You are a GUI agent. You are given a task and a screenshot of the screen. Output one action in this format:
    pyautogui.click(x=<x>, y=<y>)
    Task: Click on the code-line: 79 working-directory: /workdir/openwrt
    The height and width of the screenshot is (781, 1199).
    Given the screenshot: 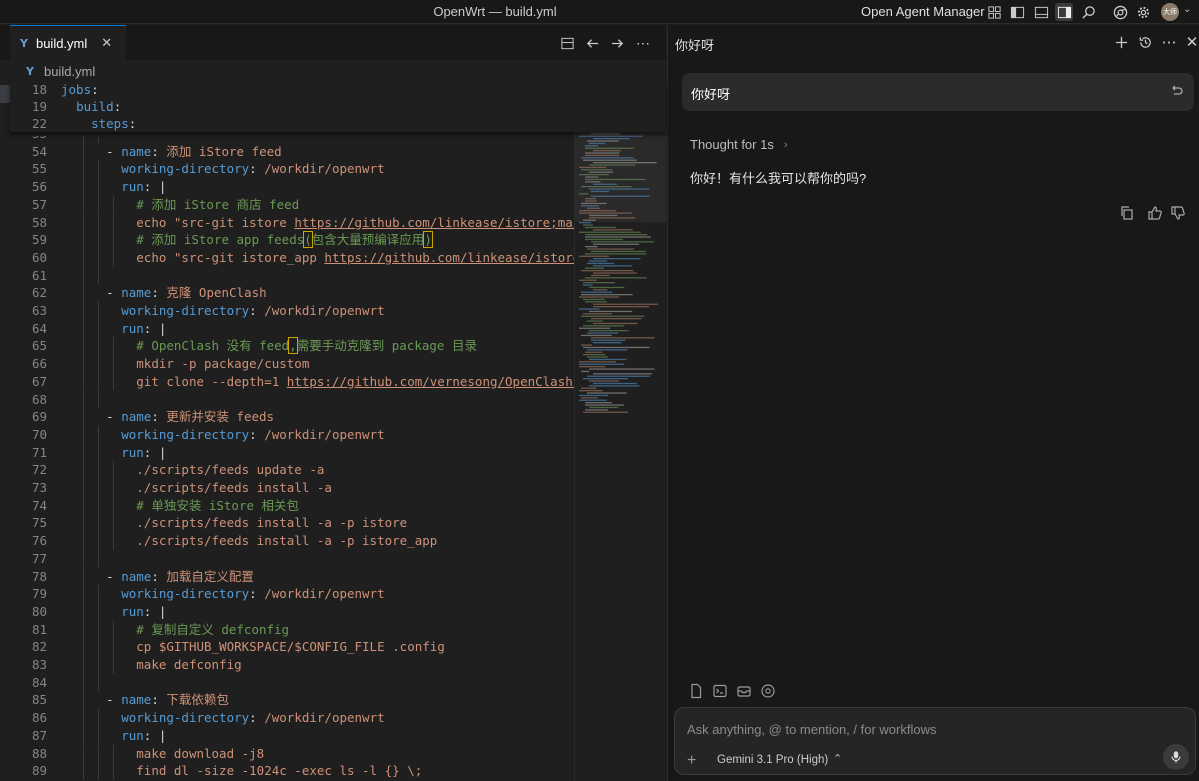 What is the action you would take?
    pyautogui.click(x=292, y=594)
    